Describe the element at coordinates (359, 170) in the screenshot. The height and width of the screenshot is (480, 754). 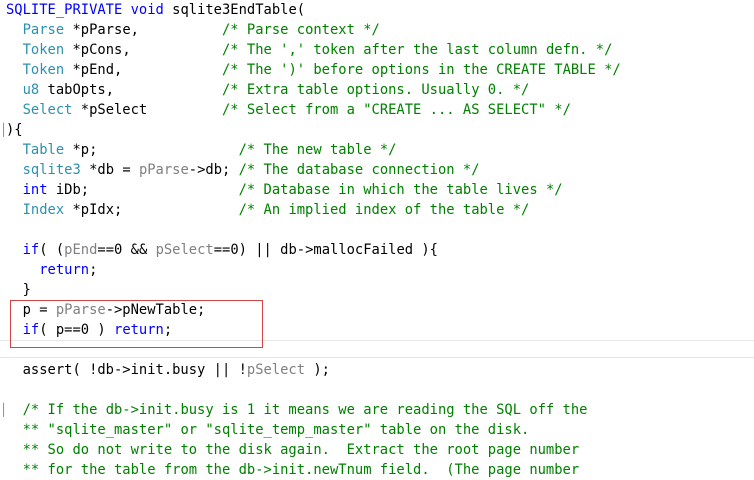
I see `code-token: /* The database connection */` at that location.